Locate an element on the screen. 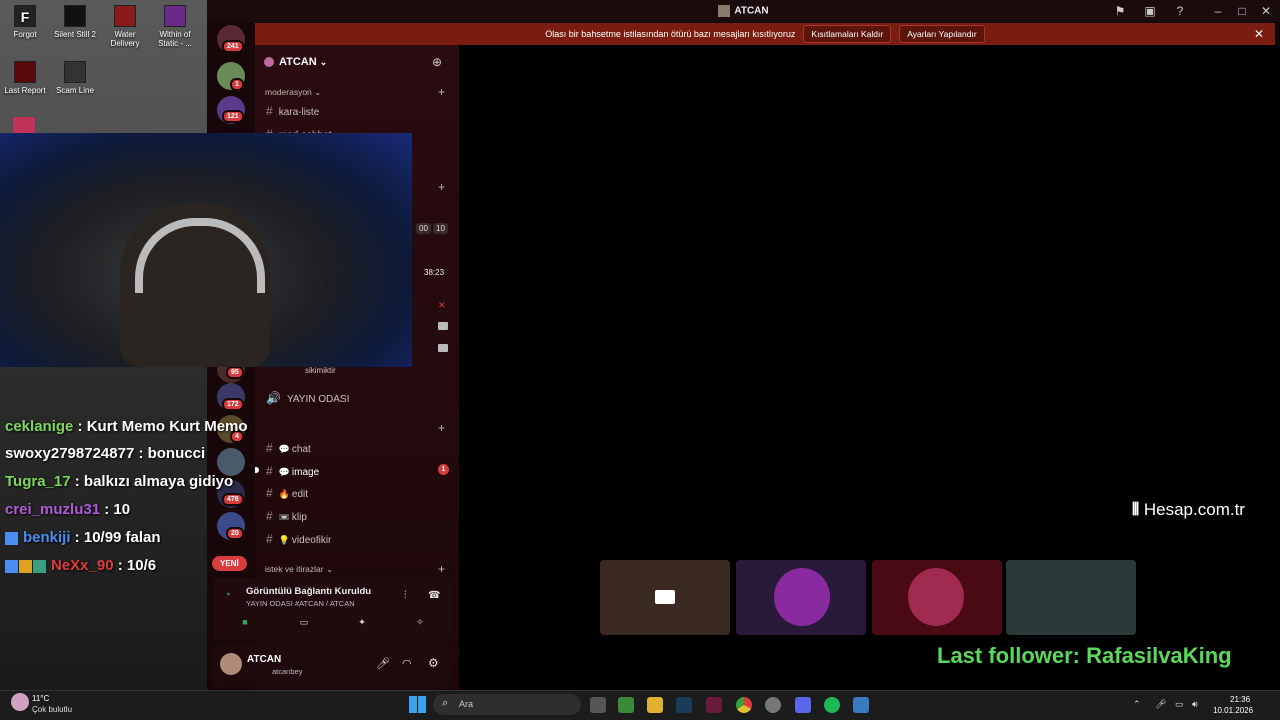 This screenshot has width=1280, height=720. close-icon: ✕ is located at coordinates (1266, 11).